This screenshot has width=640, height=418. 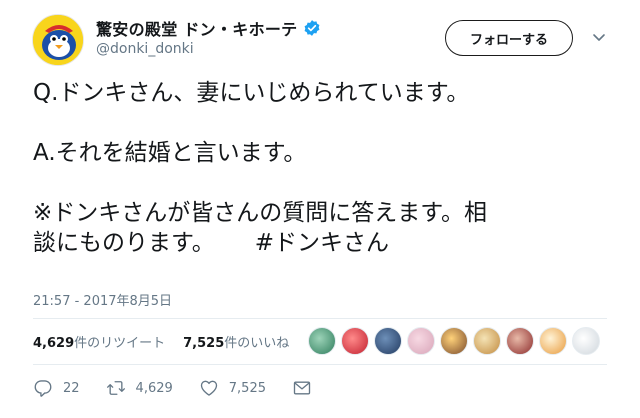 What do you see at coordinates (102, 299) in the screenshot?
I see `tweet-timestamp: 21:57 - 2017年8月5日` at bounding box center [102, 299].